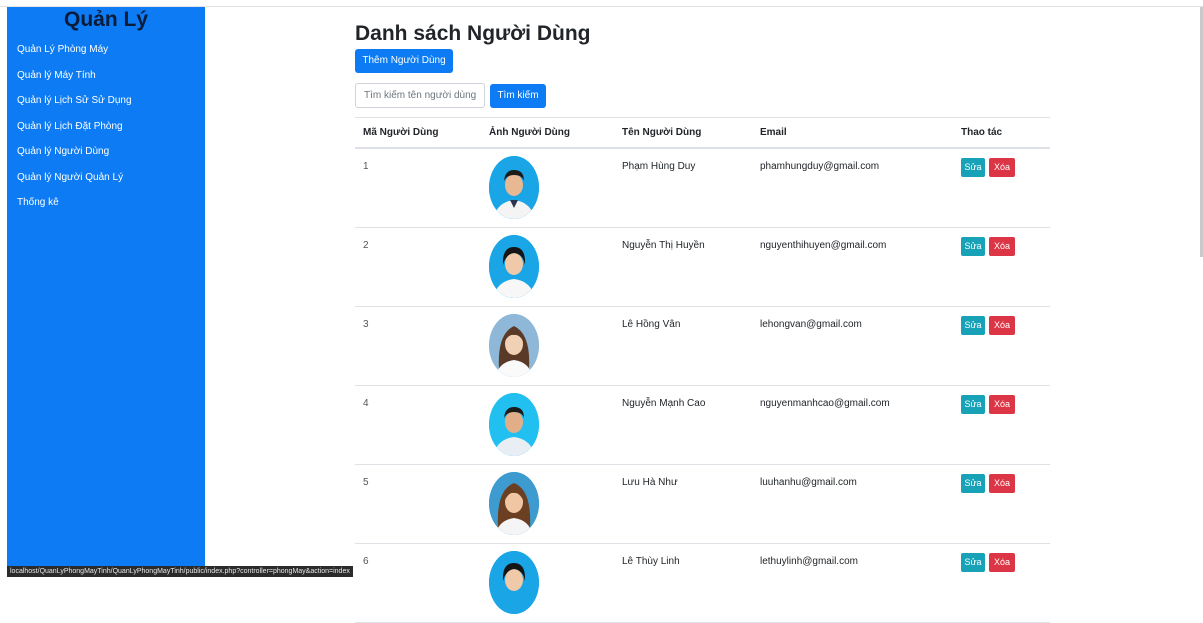 This screenshot has height=623, width=1203. What do you see at coordinates (650, 482) in the screenshot?
I see `user-name: Lưu Hà Như` at bounding box center [650, 482].